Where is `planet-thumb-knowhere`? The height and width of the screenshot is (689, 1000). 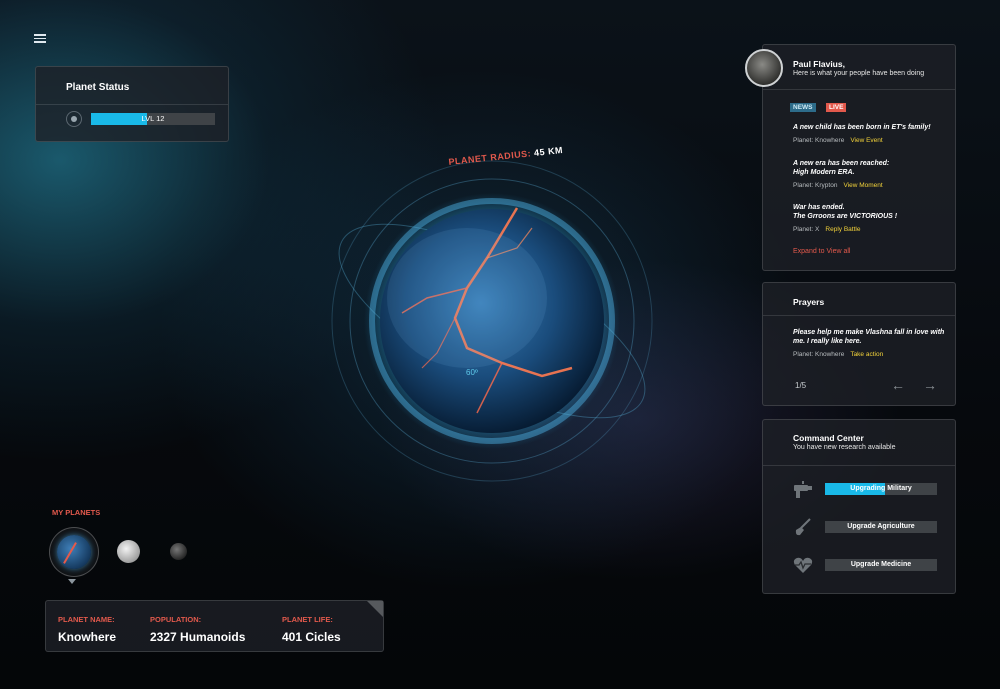
planet-thumb-knowhere is located at coordinates (74, 552).